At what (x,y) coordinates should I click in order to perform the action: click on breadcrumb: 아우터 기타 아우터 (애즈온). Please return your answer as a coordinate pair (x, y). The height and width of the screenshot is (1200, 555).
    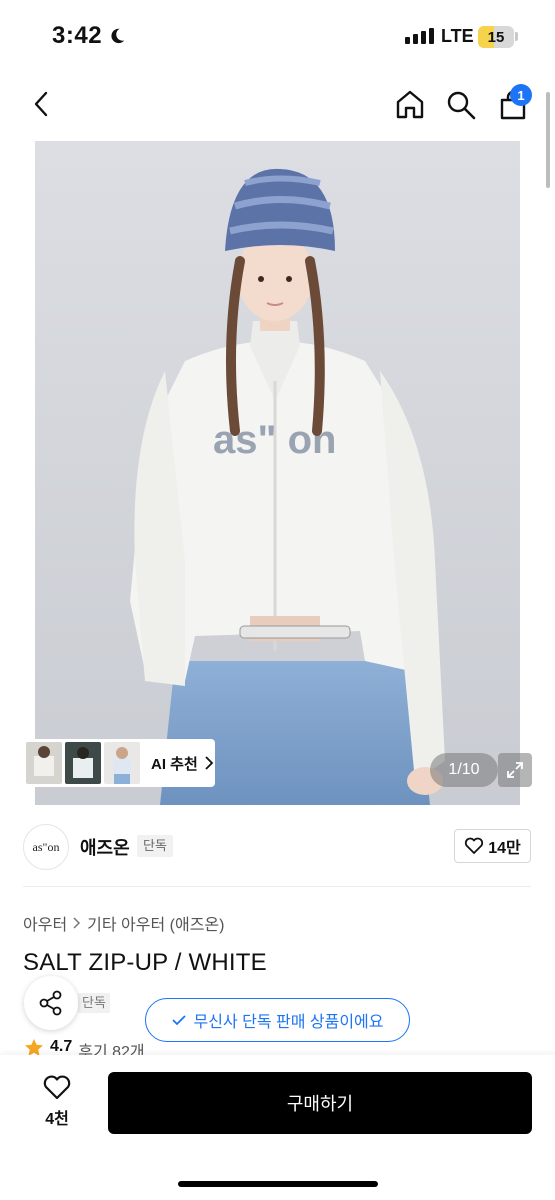
    Looking at the image, I should click on (123, 923).